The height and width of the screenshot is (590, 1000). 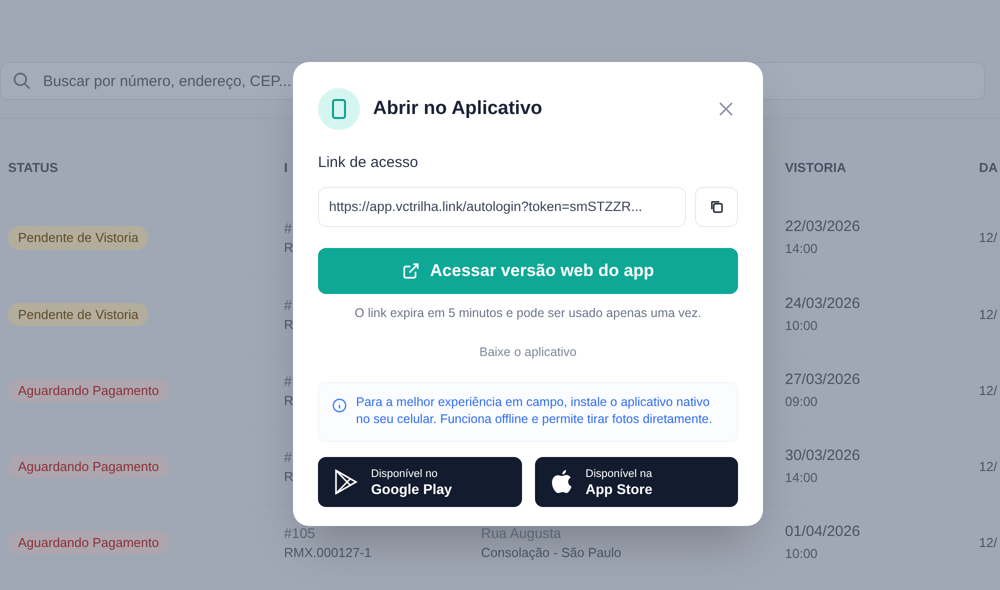 I want to click on district-text: Consolação - São Paulo, so click(x=551, y=553).